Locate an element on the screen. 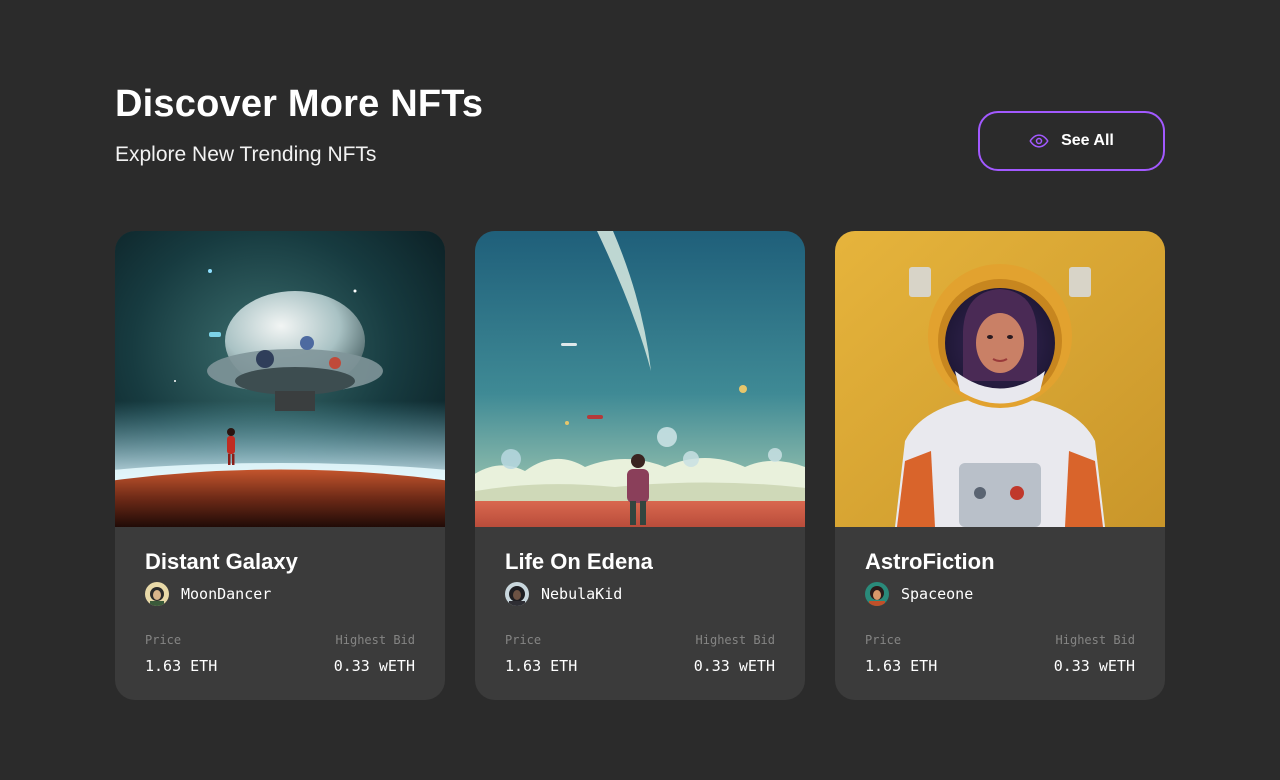 Image resolution: width=1280 pixels, height=780 pixels. artist-name: MoonDancer is located at coordinates (226, 594).